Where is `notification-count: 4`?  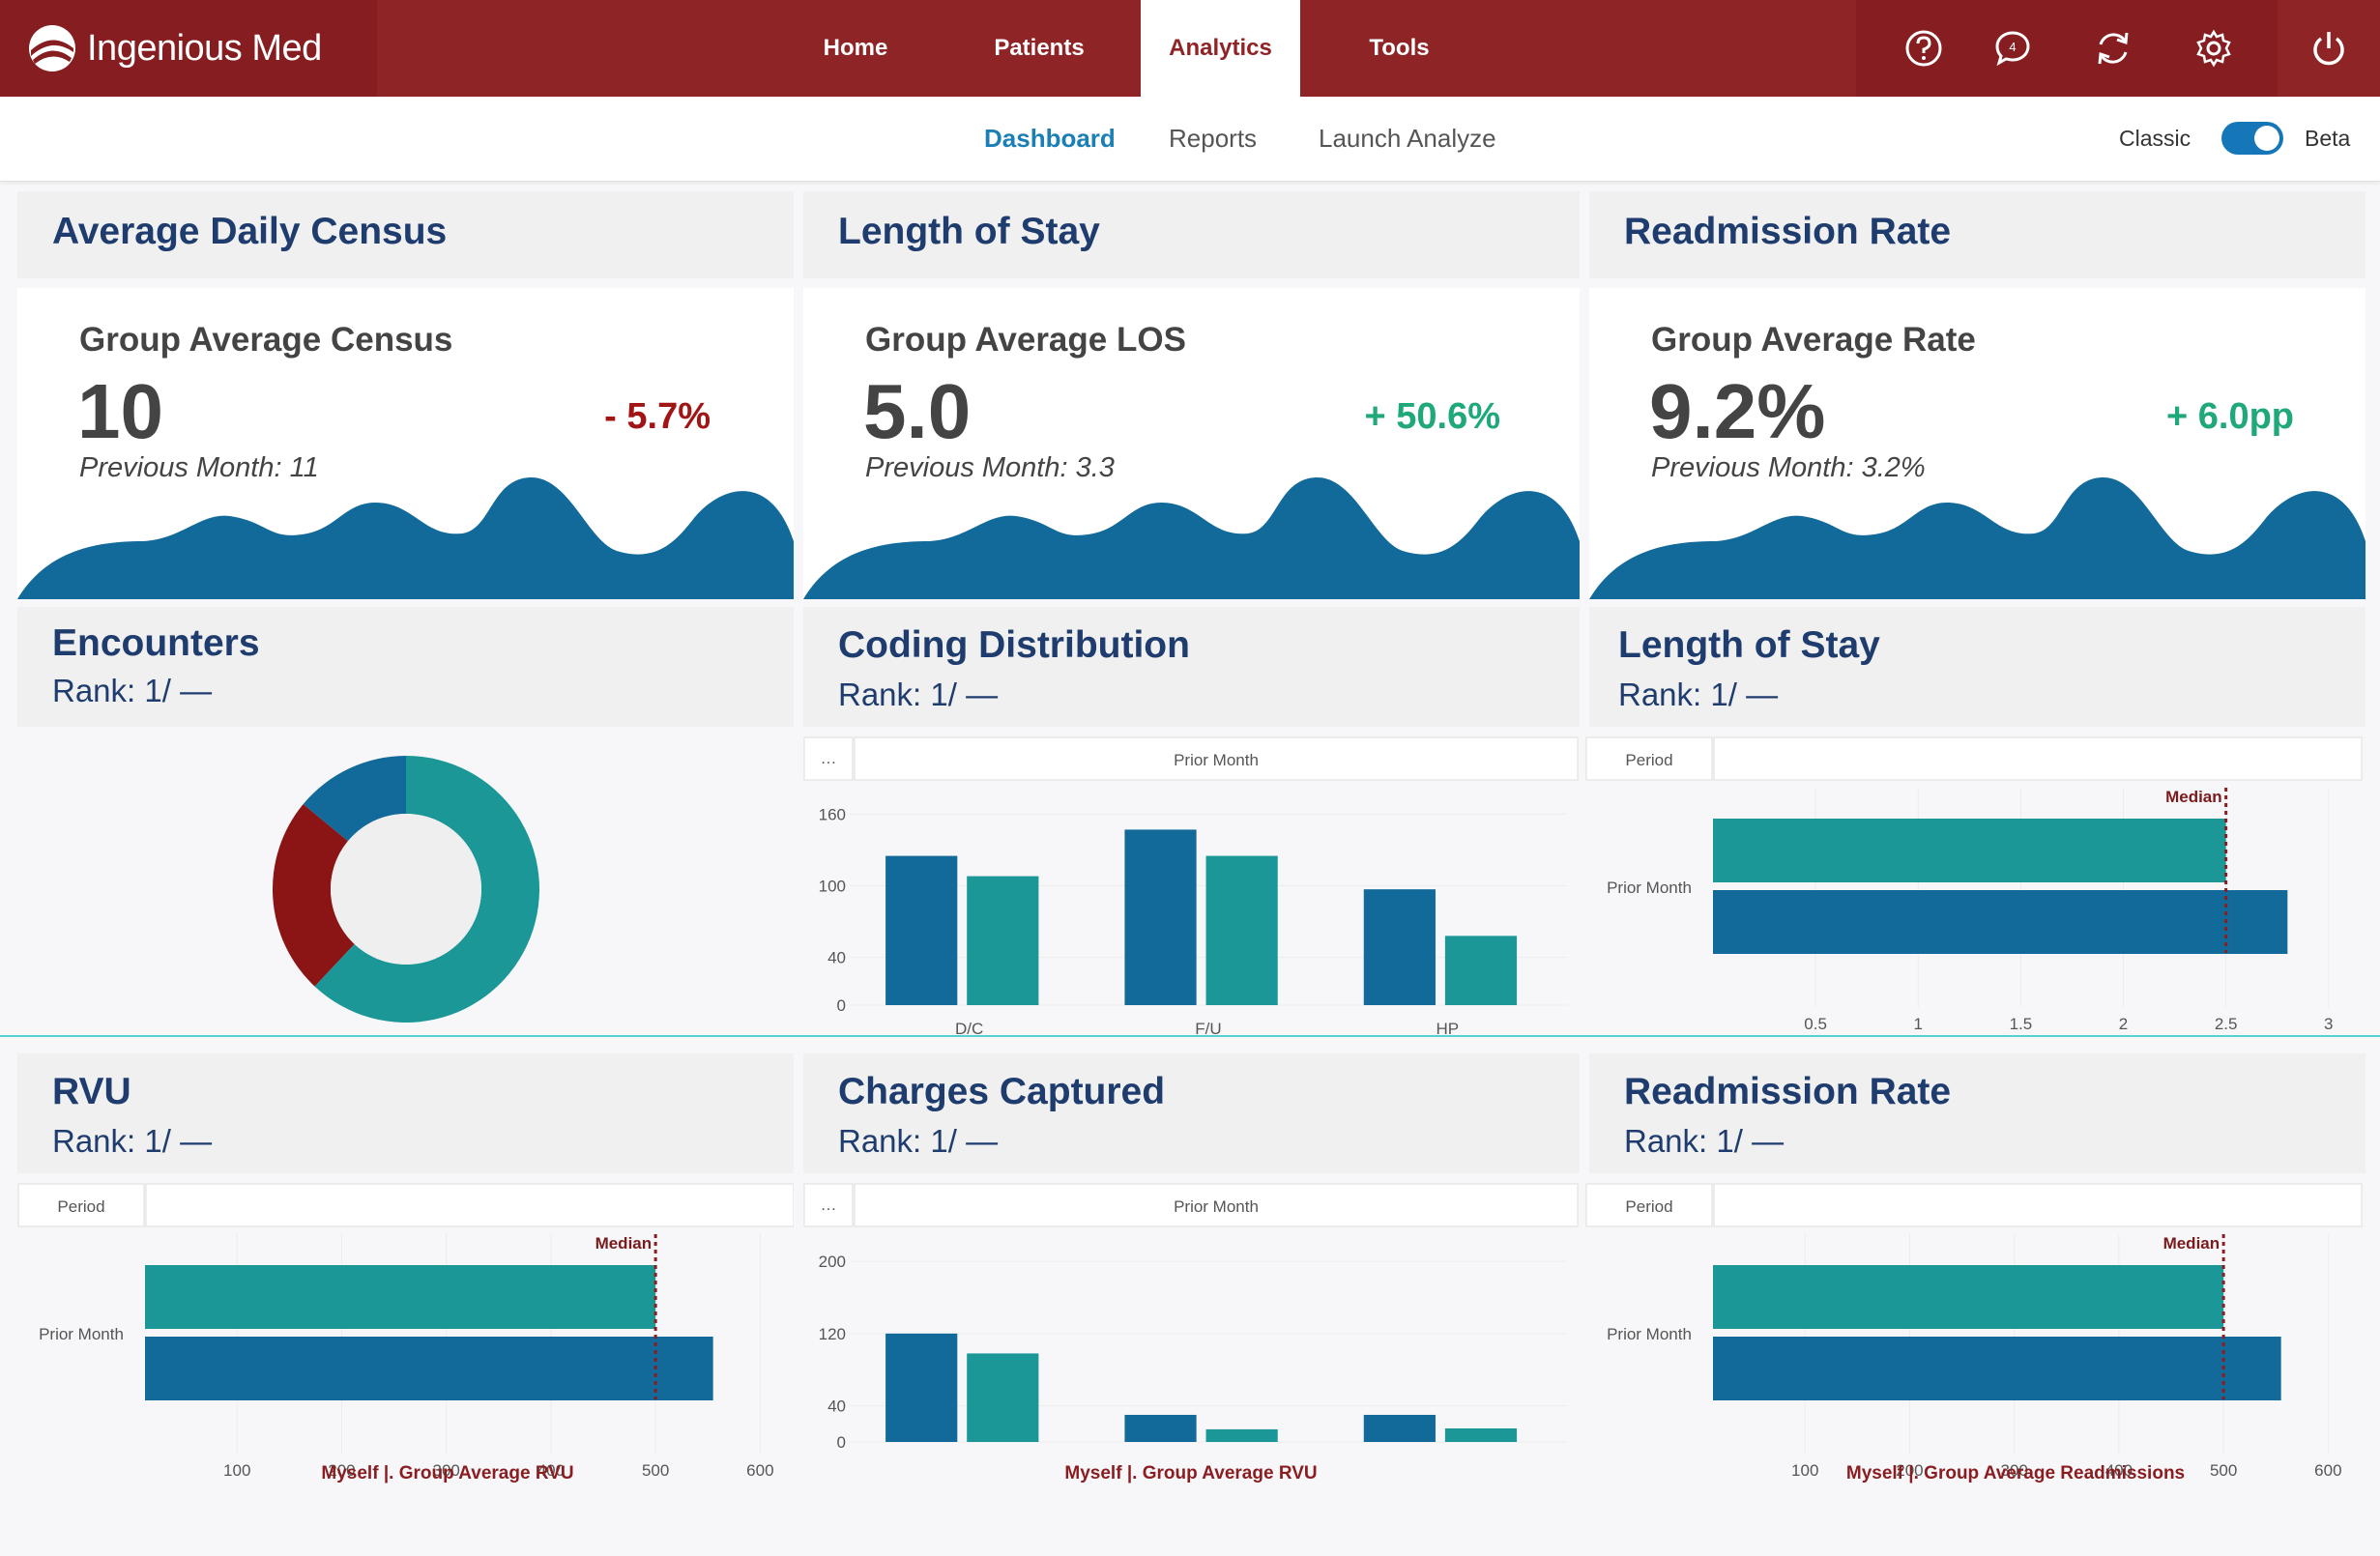
notification-count: 4 is located at coordinates (2013, 47).